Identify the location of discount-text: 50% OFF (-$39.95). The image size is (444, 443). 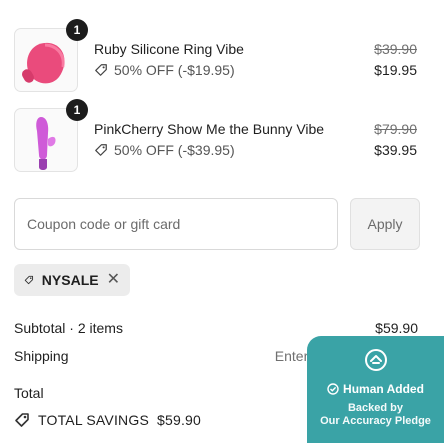
(174, 150).